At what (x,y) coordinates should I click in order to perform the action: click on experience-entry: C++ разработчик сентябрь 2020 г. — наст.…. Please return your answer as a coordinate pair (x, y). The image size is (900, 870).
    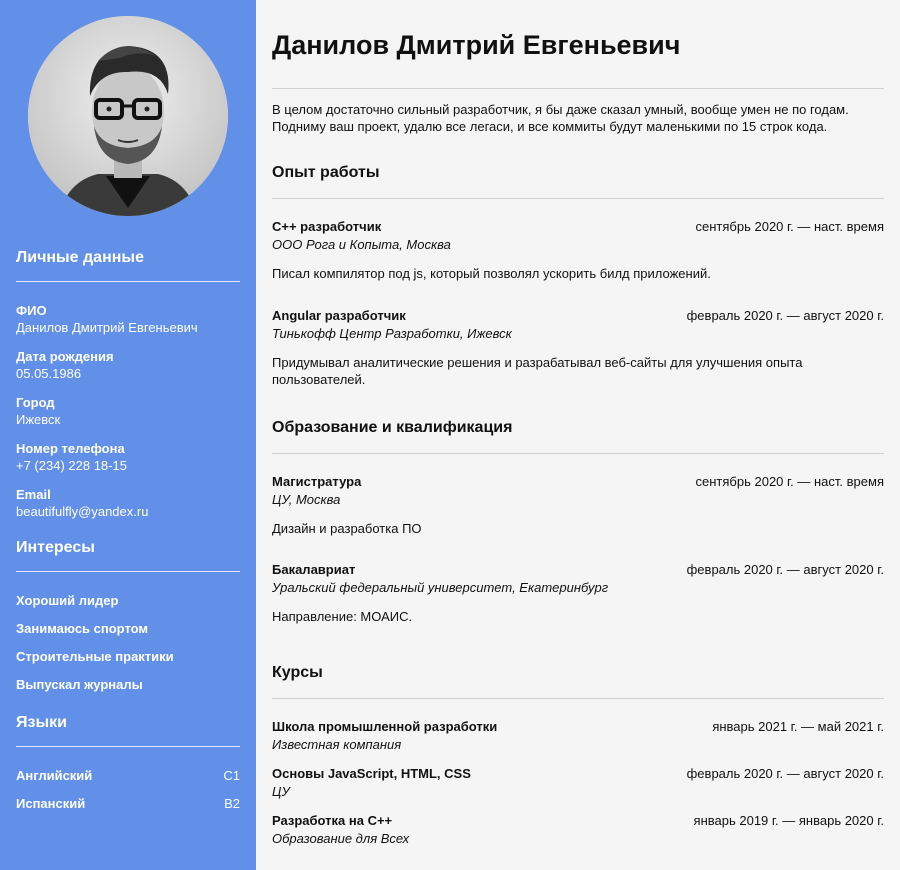
    Looking at the image, I should click on (578, 250).